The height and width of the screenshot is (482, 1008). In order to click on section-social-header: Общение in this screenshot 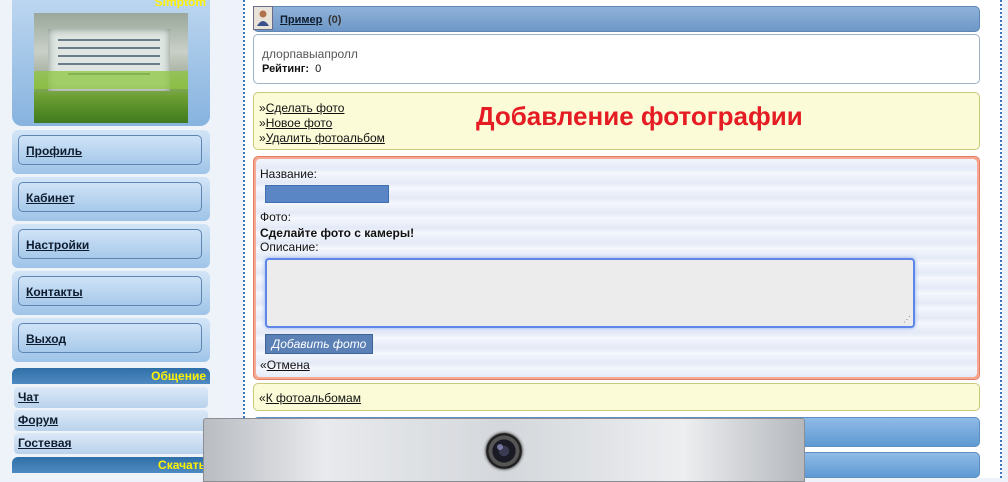, I will do `click(111, 376)`.